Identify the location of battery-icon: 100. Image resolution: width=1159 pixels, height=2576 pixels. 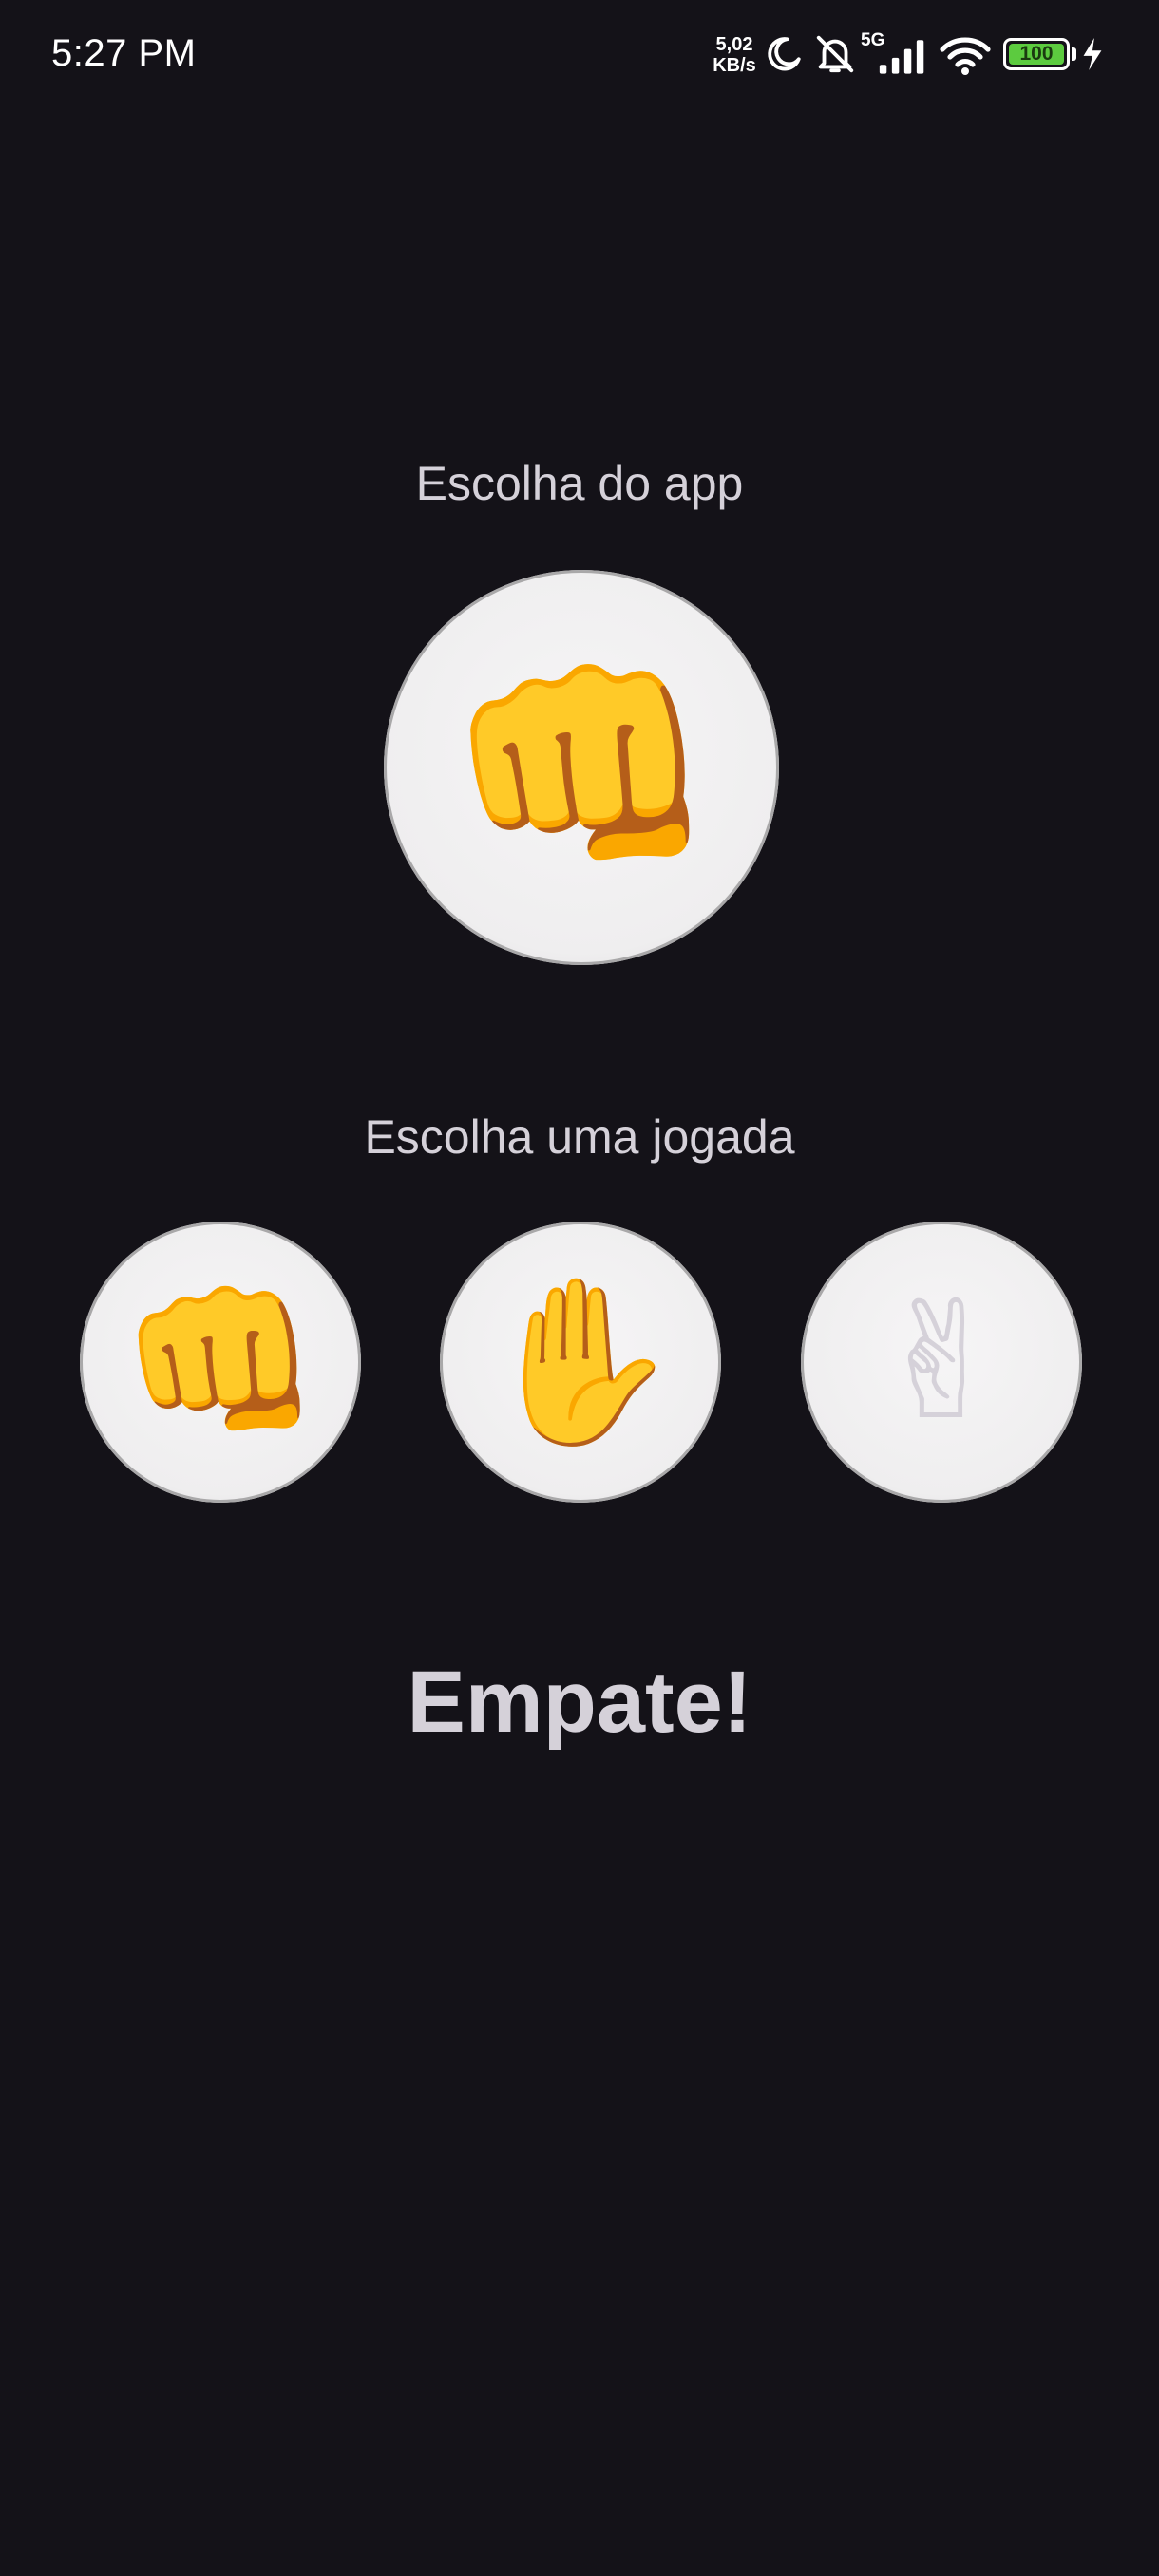
(1036, 54).